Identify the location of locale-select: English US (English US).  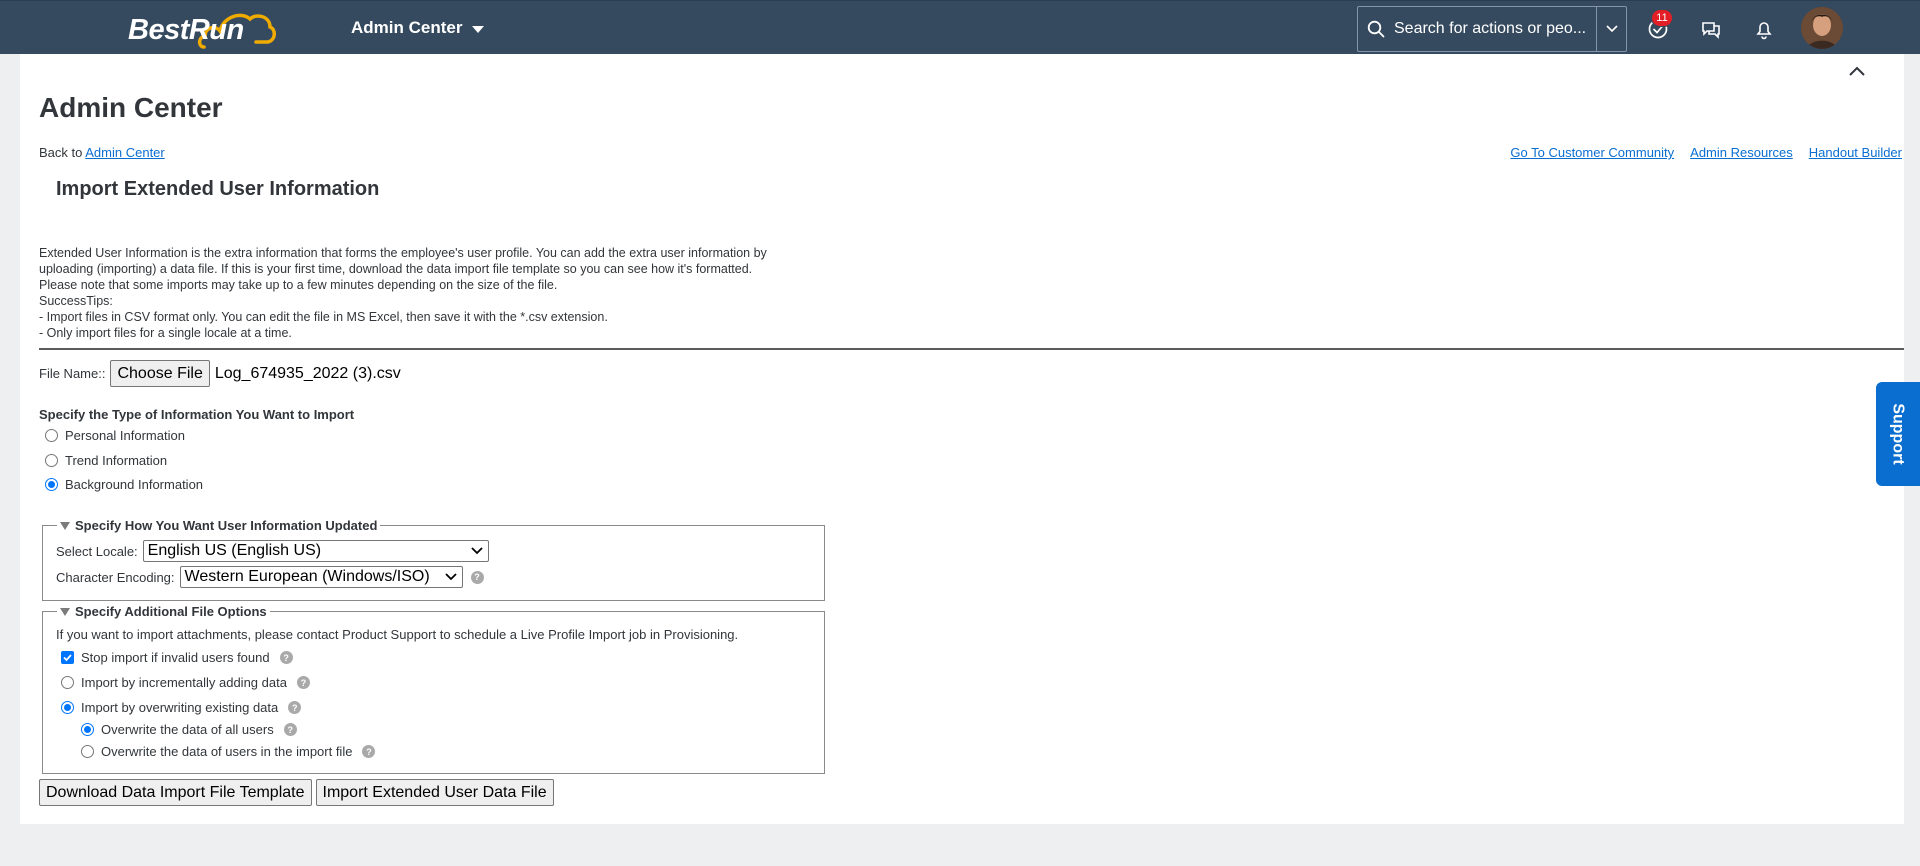
(315, 551).